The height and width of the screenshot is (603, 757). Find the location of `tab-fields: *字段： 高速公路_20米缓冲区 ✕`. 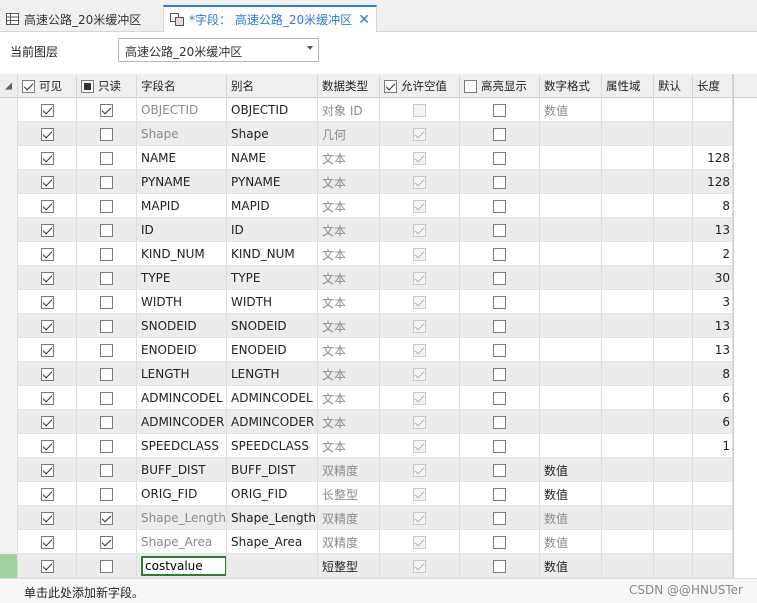

tab-fields: *字段： 高速公路_20米缓冲区 ✕ is located at coordinates (270, 19).